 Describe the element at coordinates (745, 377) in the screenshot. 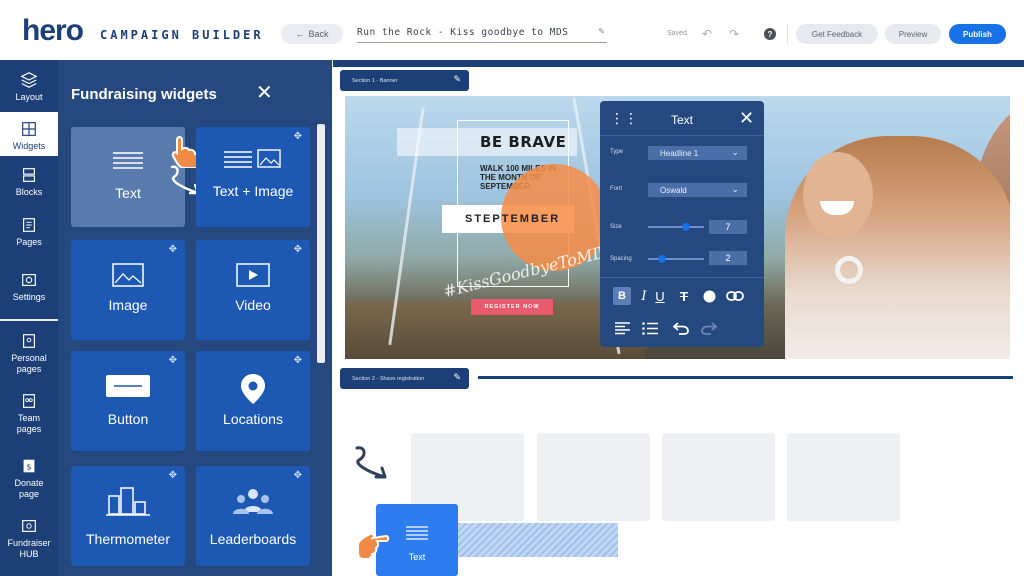

I see `section-2-border` at that location.